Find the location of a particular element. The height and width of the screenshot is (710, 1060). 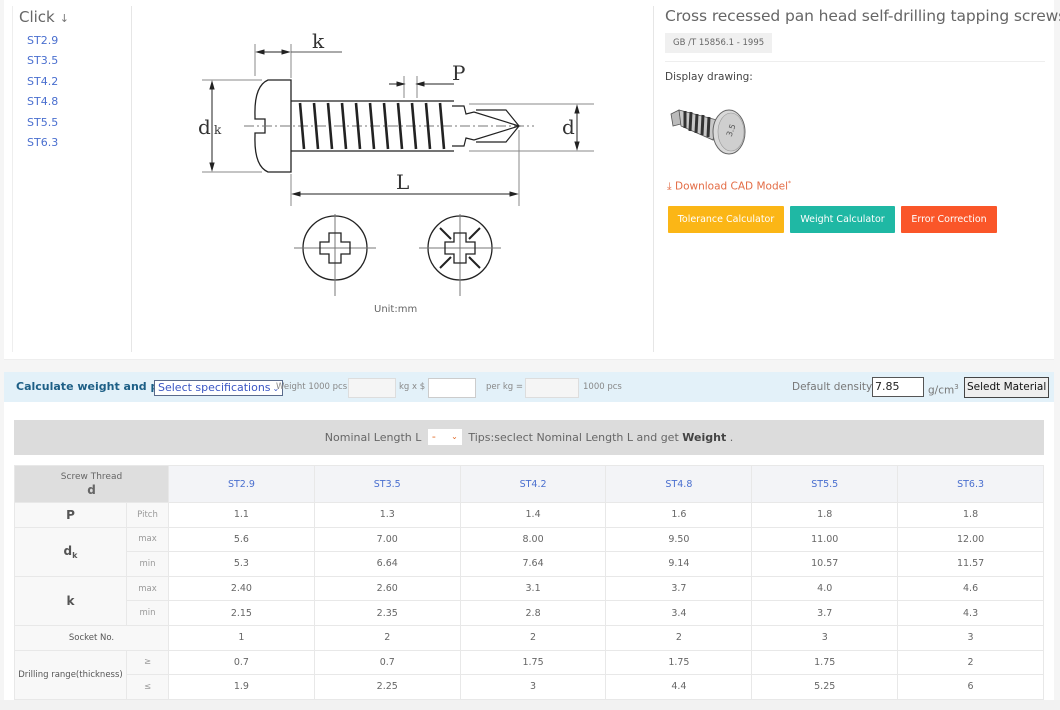

sidebar-item-st6-3: ST6.3 is located at coordinates (42, 146).